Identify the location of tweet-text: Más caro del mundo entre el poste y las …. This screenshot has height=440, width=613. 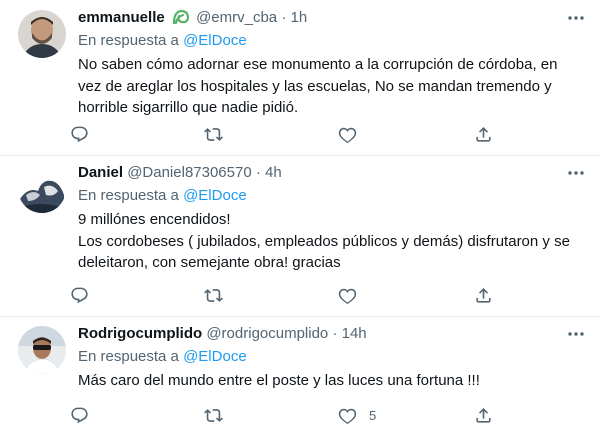
(331, 381).